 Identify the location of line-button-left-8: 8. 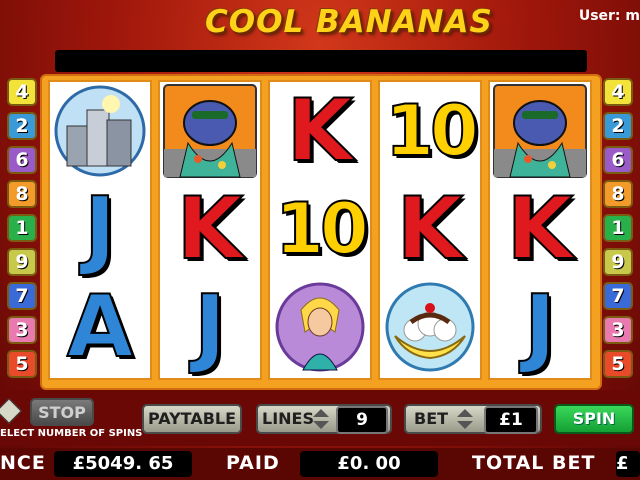
(22, 194).